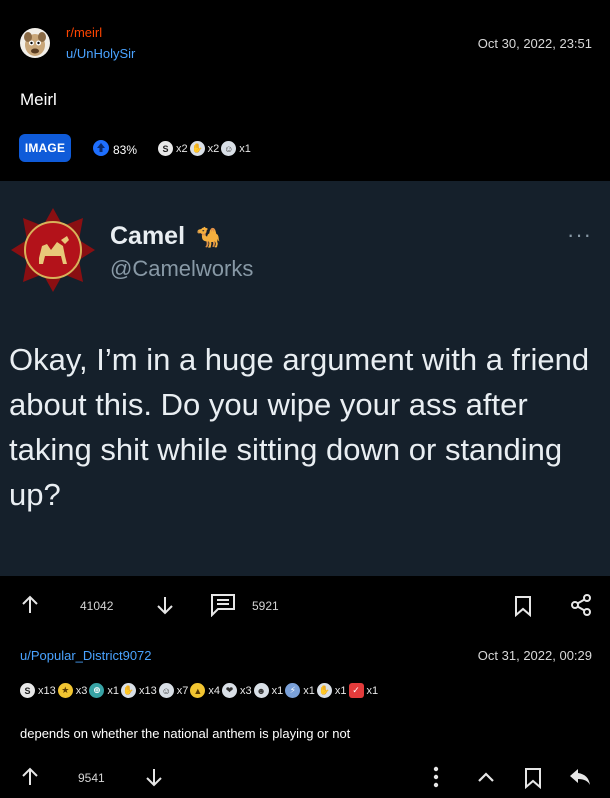 This screenshot has width=610, height=798. What do you see at coordinates (534, 655) in the screenshot?
I see `comment-timestamp: Oct 31, 2022, 00:29` at bounding box center [534, 655].